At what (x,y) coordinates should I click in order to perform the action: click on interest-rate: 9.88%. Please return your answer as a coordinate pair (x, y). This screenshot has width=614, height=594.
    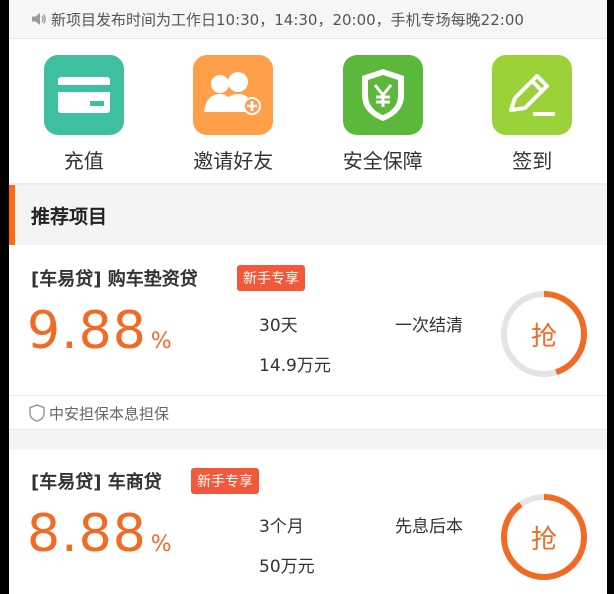
    Looking at the image, I should click on (100, 331).